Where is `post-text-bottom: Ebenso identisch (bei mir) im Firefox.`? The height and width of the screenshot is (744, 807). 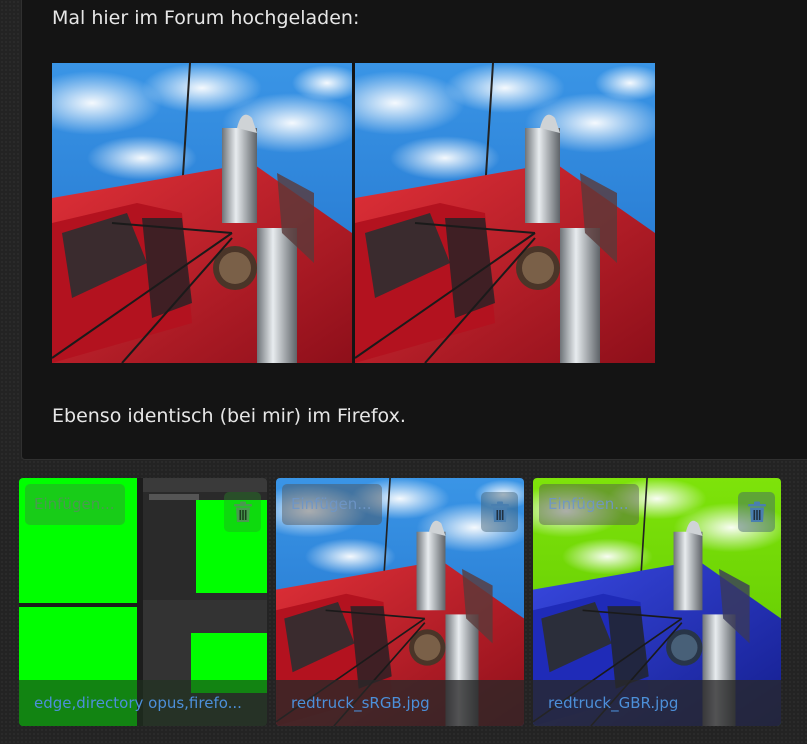 post-text-bottom: Ebenso identisch (bei mir) im Firefox. is located at coordinates (229, 416).